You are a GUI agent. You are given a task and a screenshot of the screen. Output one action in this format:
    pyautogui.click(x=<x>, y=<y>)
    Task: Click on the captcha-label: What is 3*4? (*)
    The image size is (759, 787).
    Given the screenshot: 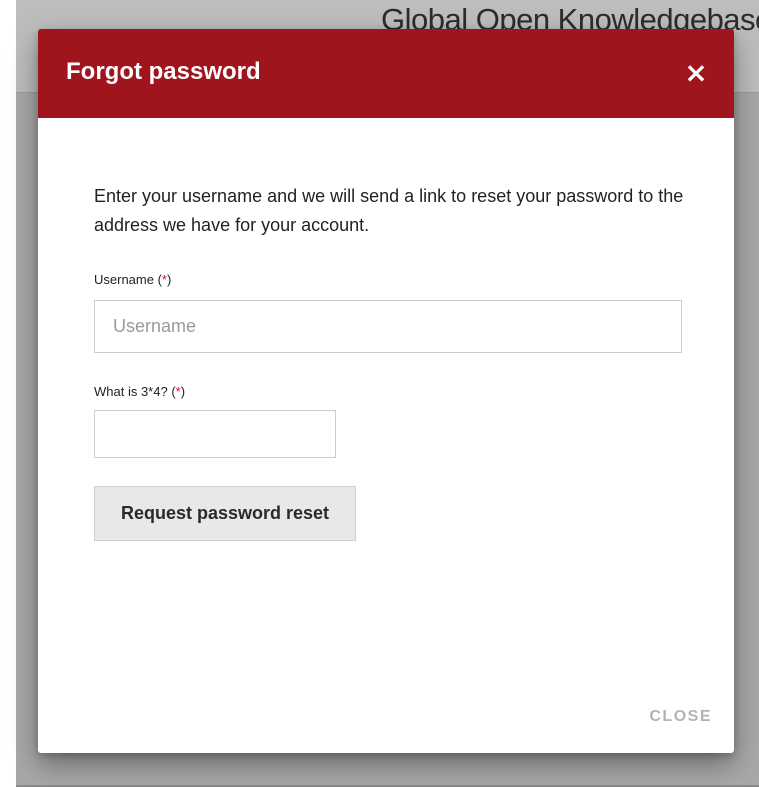 What is the action you would take?
    pyautogui.click(x=140, y=391)
    